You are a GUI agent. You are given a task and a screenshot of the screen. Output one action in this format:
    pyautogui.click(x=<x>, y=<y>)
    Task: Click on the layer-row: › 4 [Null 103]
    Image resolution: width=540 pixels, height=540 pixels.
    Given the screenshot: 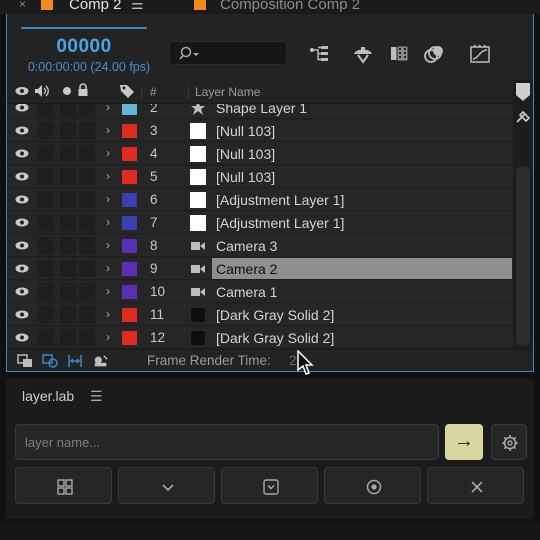 What is the action you would take?
    pyautogui.click(x=260, y=154)
    